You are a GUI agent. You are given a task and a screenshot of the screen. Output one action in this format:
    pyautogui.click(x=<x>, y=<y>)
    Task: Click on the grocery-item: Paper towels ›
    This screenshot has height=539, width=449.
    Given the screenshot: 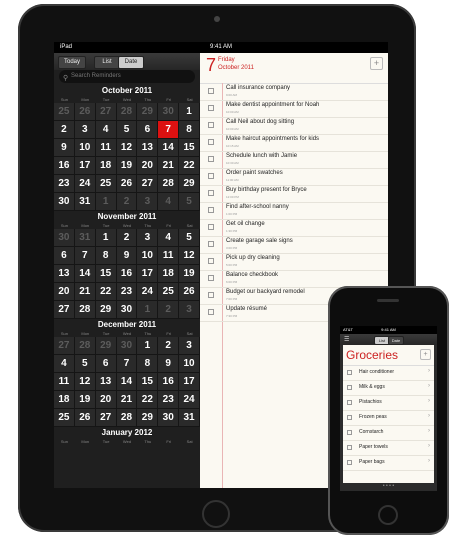 What is the action you would take?
    pyautogui.click(x=388, y=448)
    